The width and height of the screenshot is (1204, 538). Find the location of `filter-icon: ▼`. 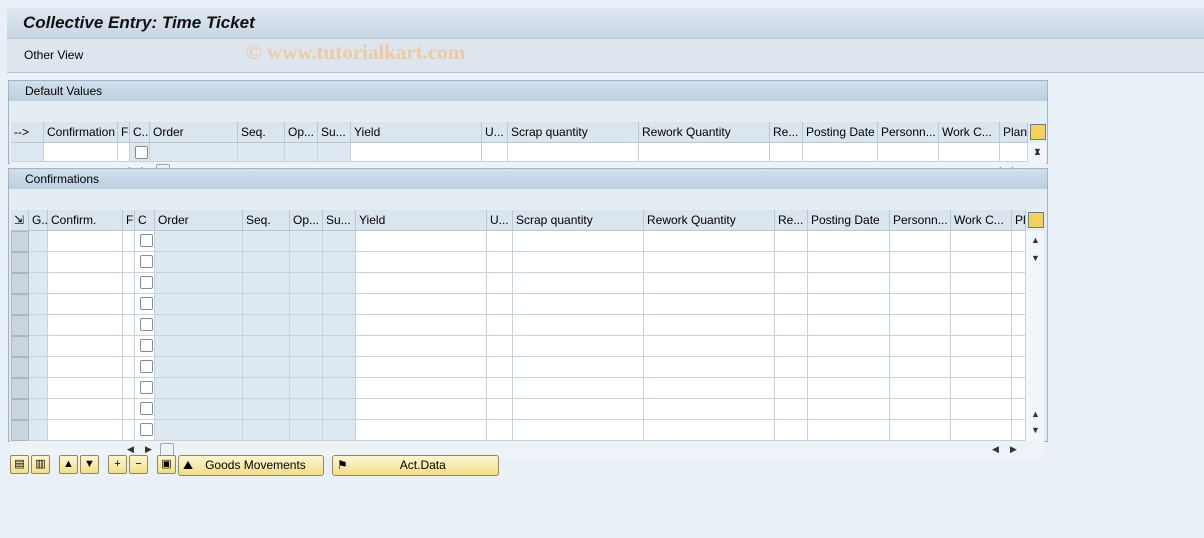

filter-icon: ▼ is located at coordinates (89, 464).